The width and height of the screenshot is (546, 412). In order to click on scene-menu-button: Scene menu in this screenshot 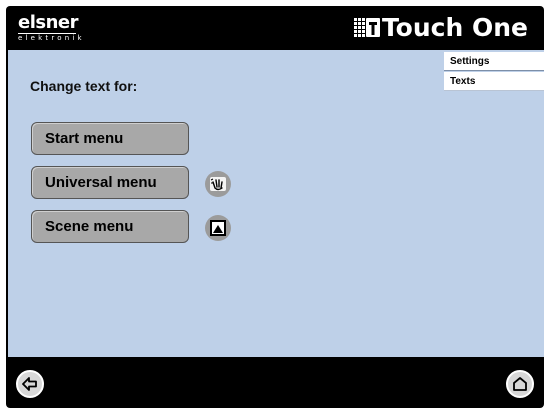, I will do `click(110, 226)`.